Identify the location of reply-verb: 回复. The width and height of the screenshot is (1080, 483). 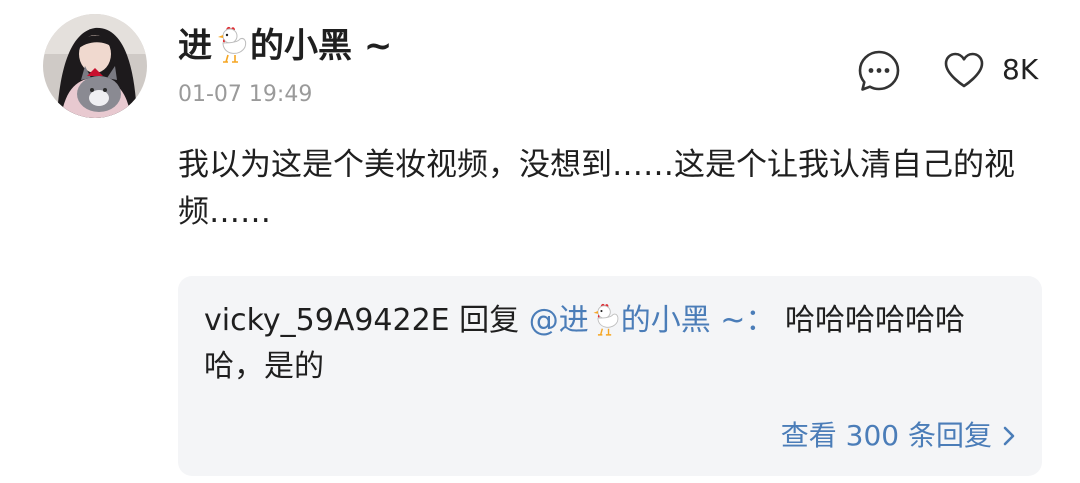
(489, 320).